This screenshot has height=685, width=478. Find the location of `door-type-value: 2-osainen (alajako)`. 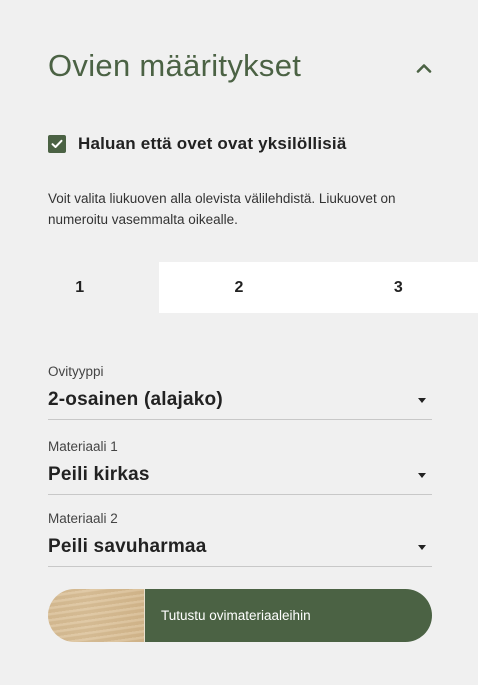

door-type-value: 2-osainen (alajako) is located at coordinates (135, 399).